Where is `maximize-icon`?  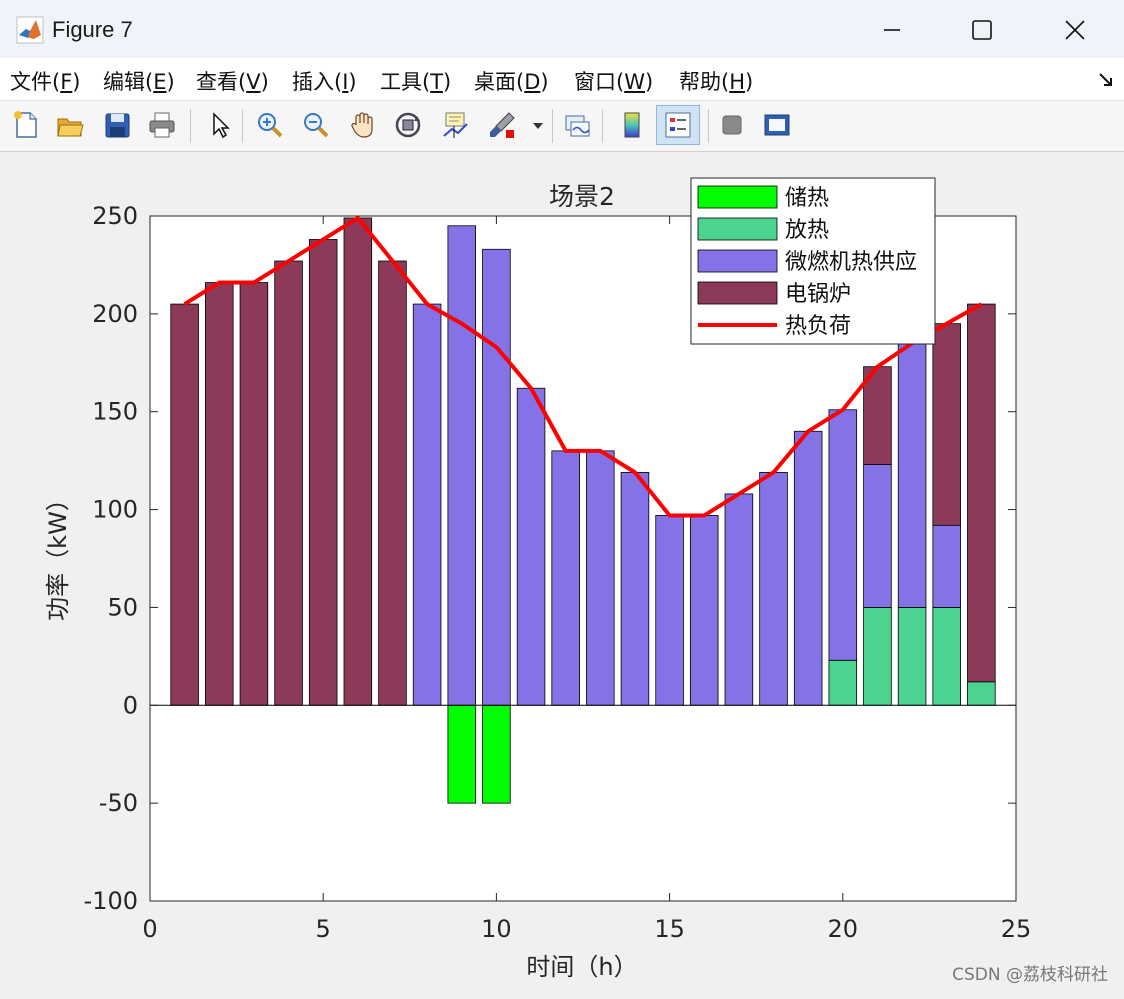
maximize-icon is located at coordinates (982, 30).